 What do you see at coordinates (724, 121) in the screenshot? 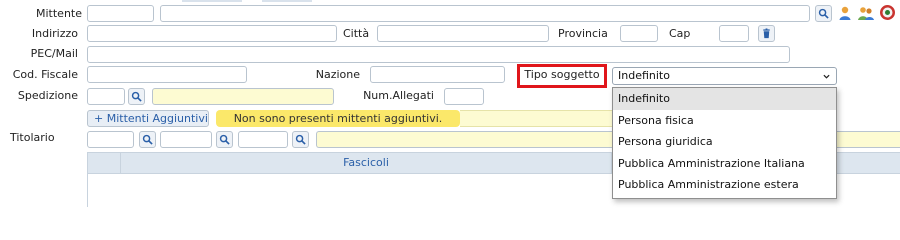
I see `dropdown-option-persona-fisica: Persona fisica` at bounding box center [724, 121].